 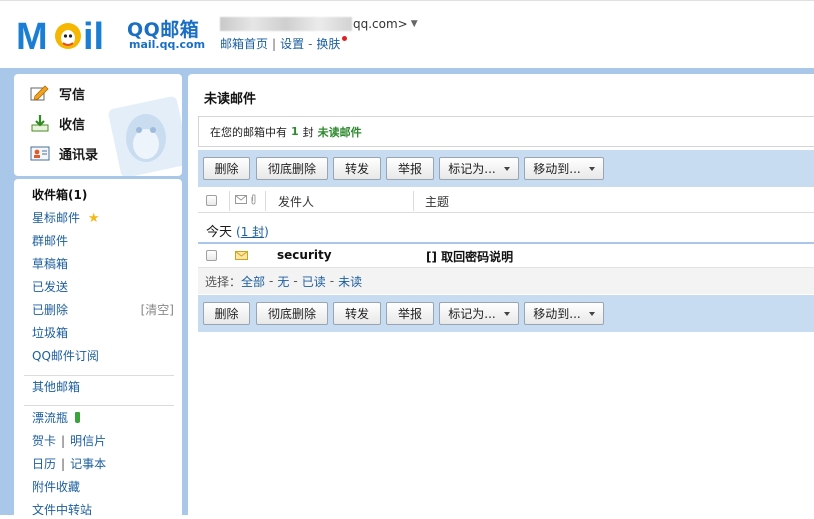 I want to click on notice-suffix: 未读邮件, so click(x=339, y=132).